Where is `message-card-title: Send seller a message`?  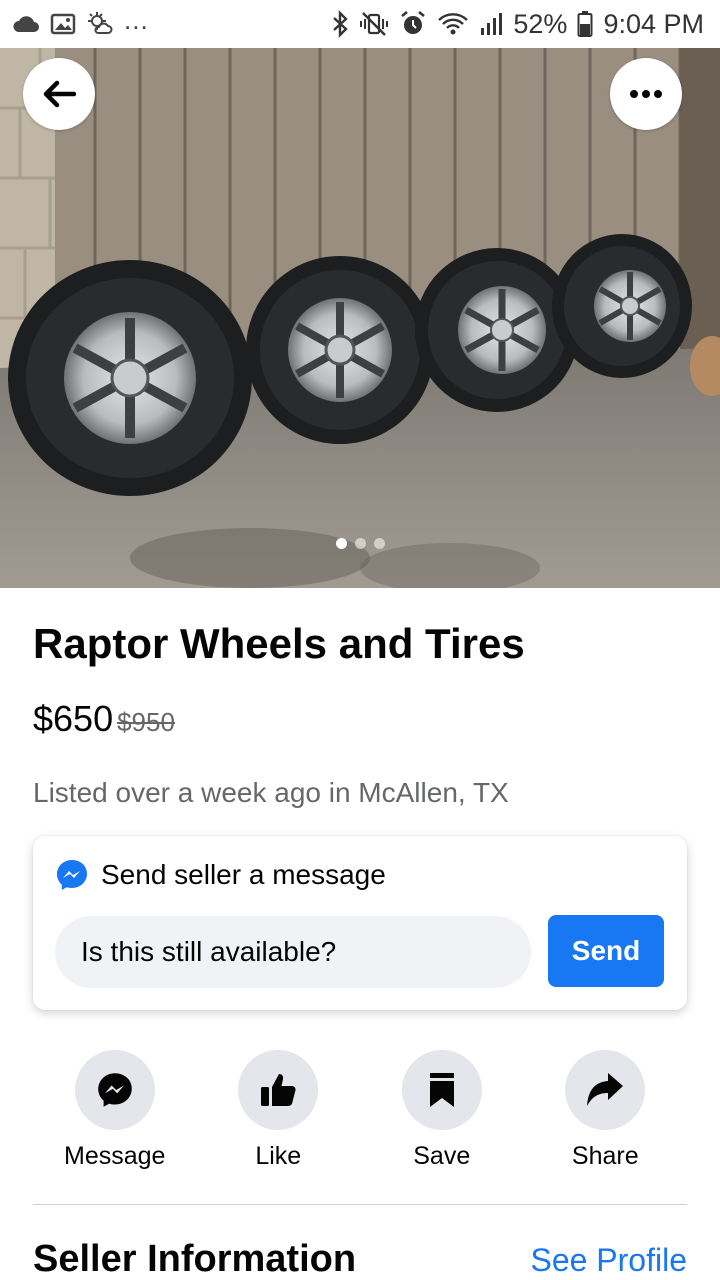
message-card-title: Send seller a message is located at coordinates (243, 874).